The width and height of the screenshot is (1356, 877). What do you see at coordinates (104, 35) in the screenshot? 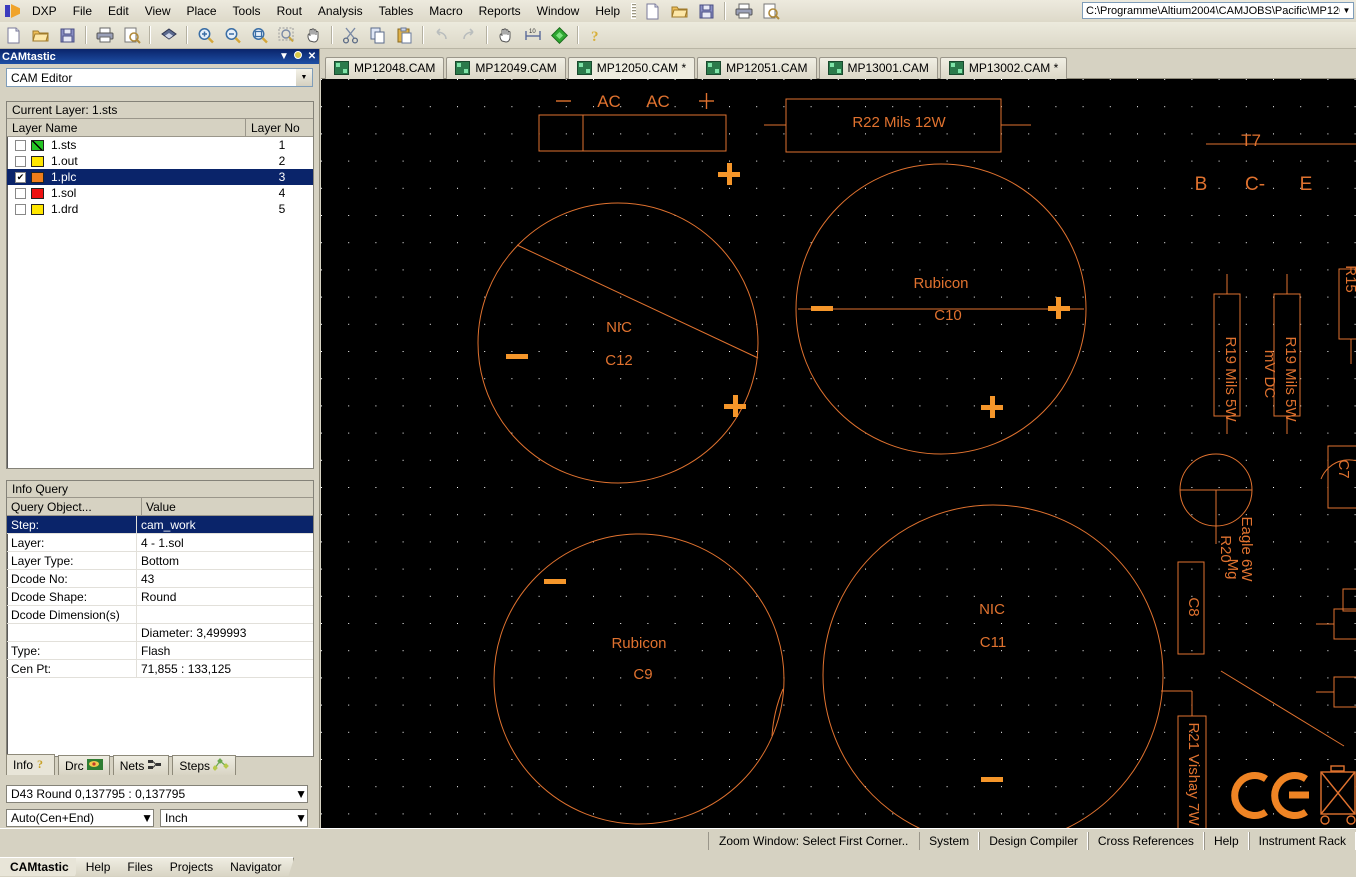
I see `print-icon` at bounding box center [104, 35].